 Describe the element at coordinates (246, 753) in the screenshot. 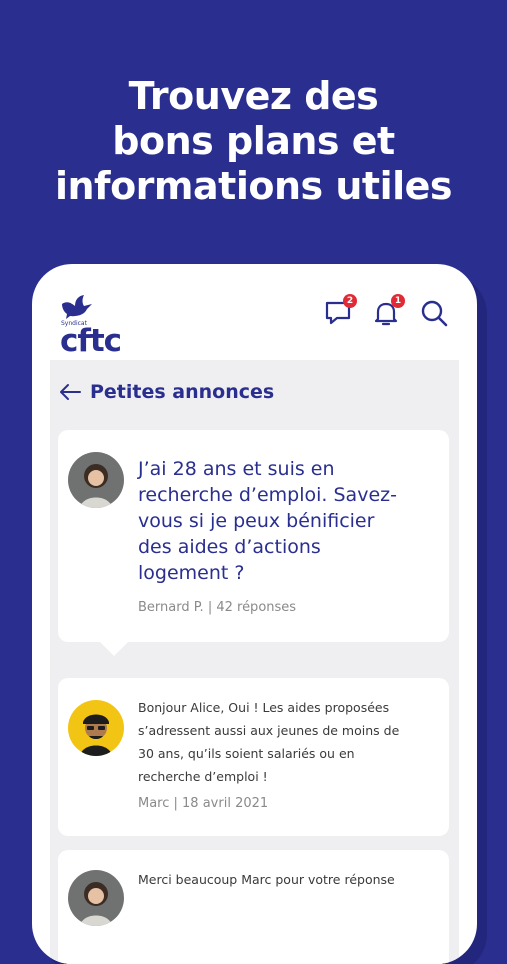

I see `reply-line: 30 ans, qu’ils soient salariés ou en` at that location.